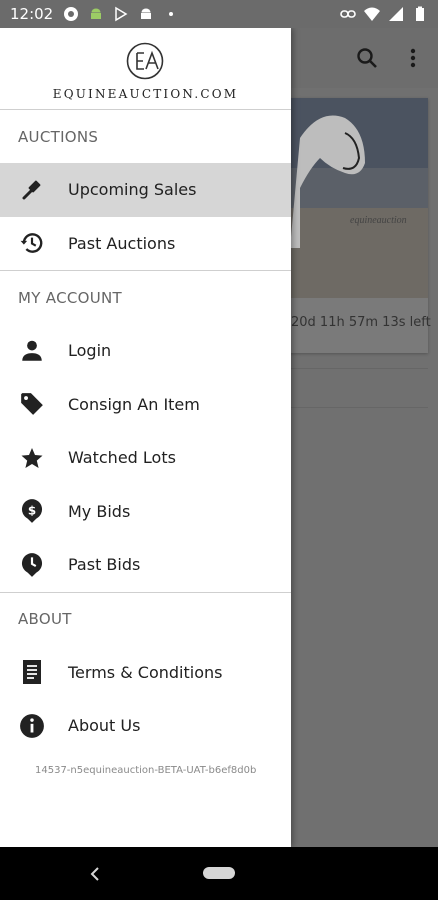 This screenshot has width=438, height=900. What do you see at coordinates (45, 619) in the screenshot?
I see `section-title-about: ABOUT` at bounding box center [45, 619].